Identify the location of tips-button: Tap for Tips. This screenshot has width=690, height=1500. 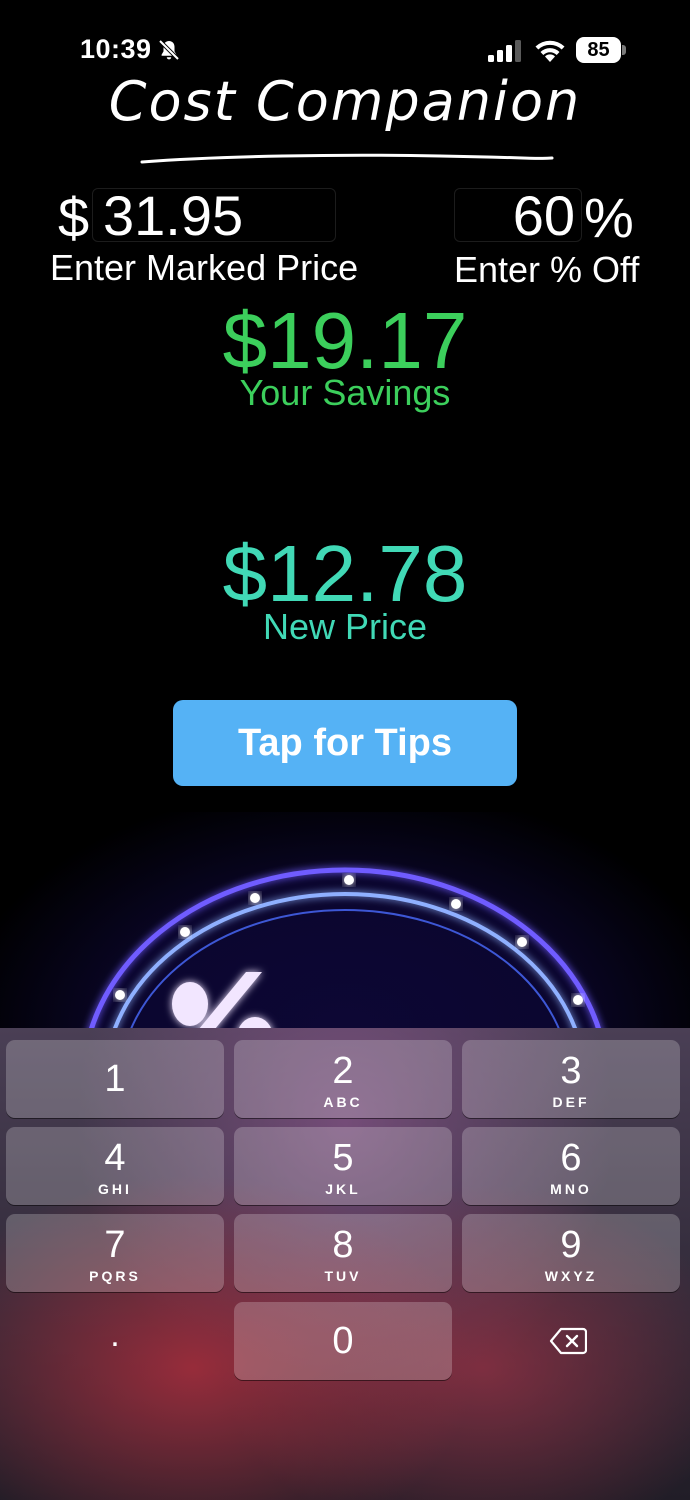
(345, 743).